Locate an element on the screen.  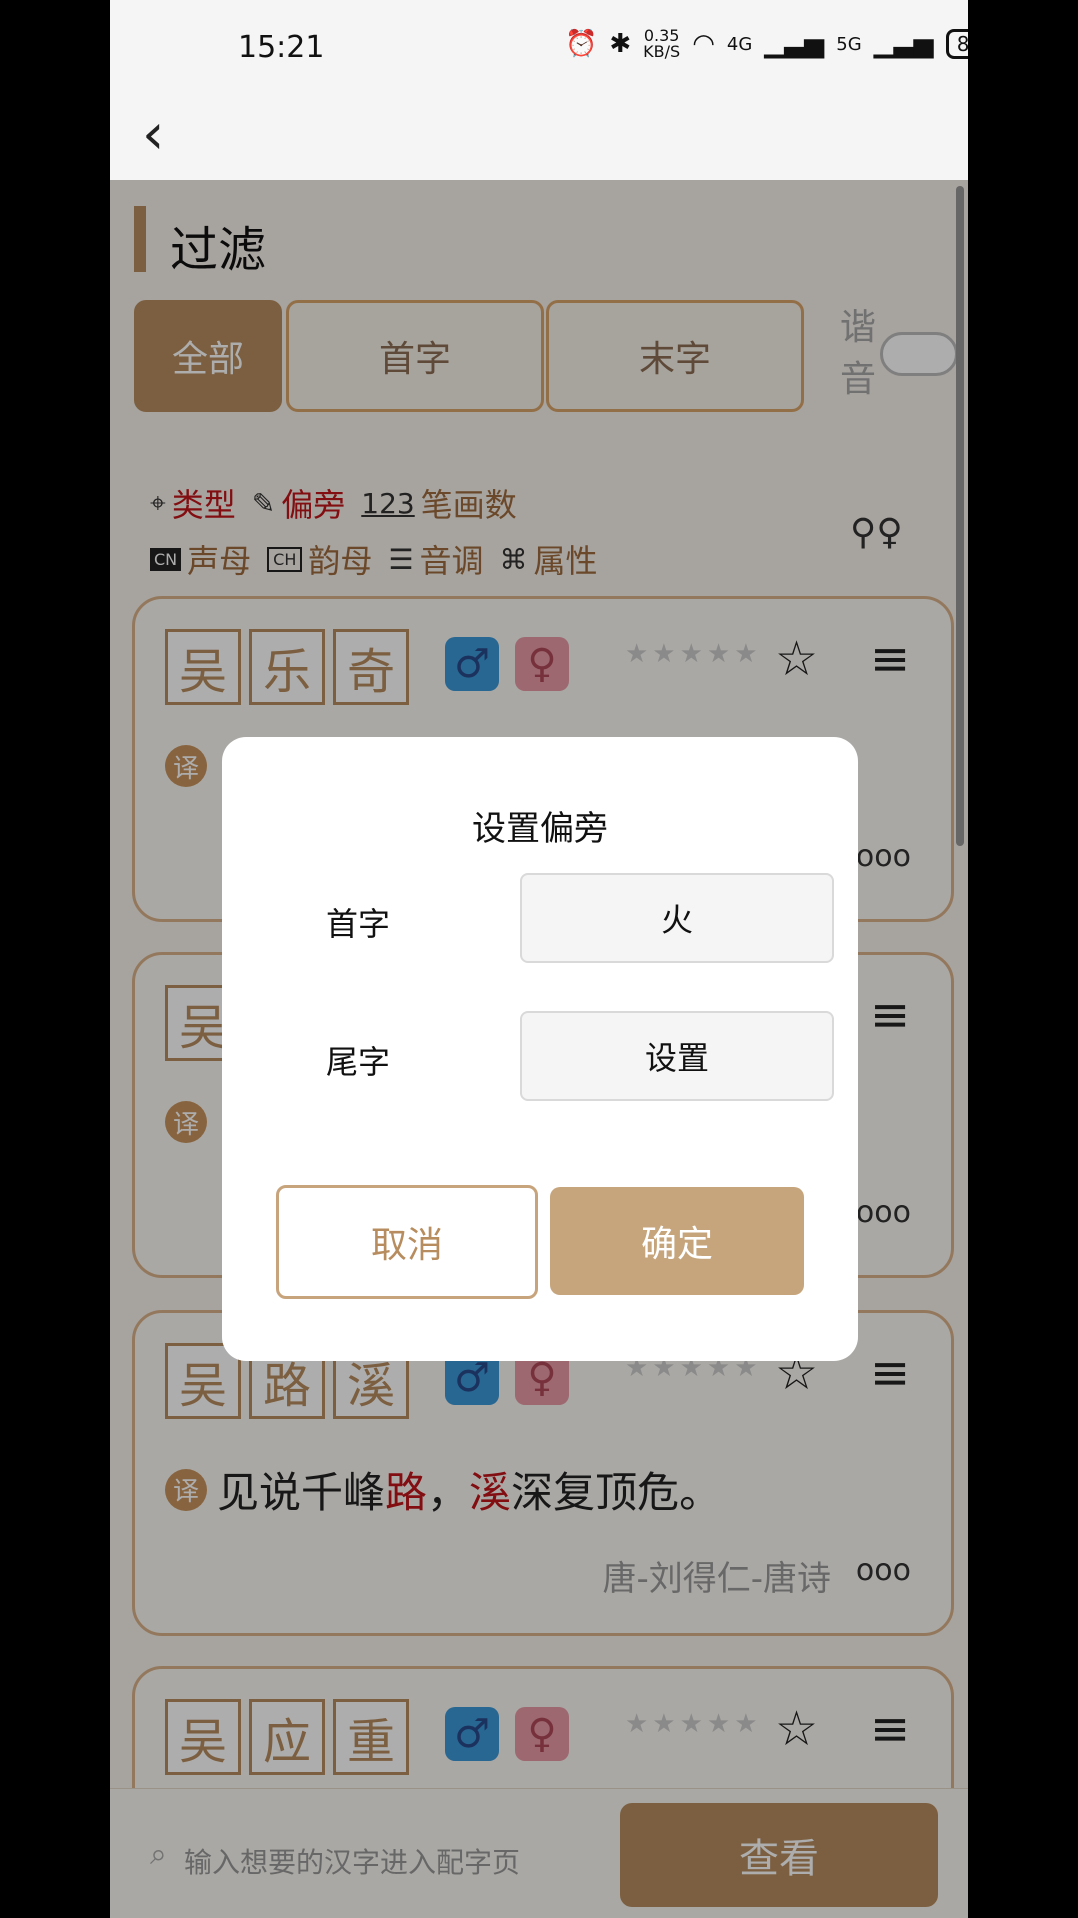
last-char-radical-button: 设置 is located at coordinates (677, 1056).